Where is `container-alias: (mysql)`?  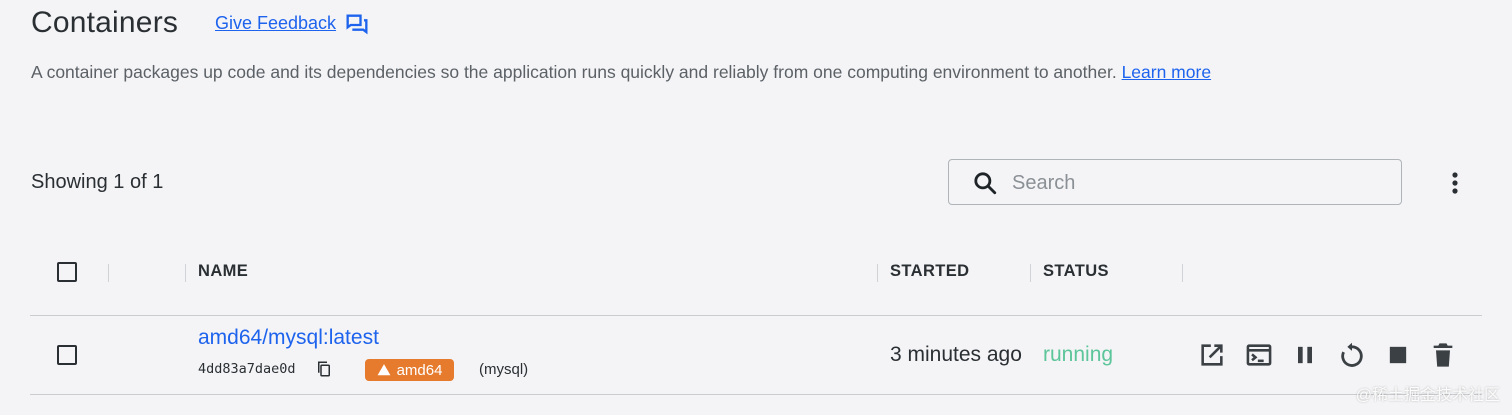
container-alias: (mysql) is located at coordinates (504, 369).